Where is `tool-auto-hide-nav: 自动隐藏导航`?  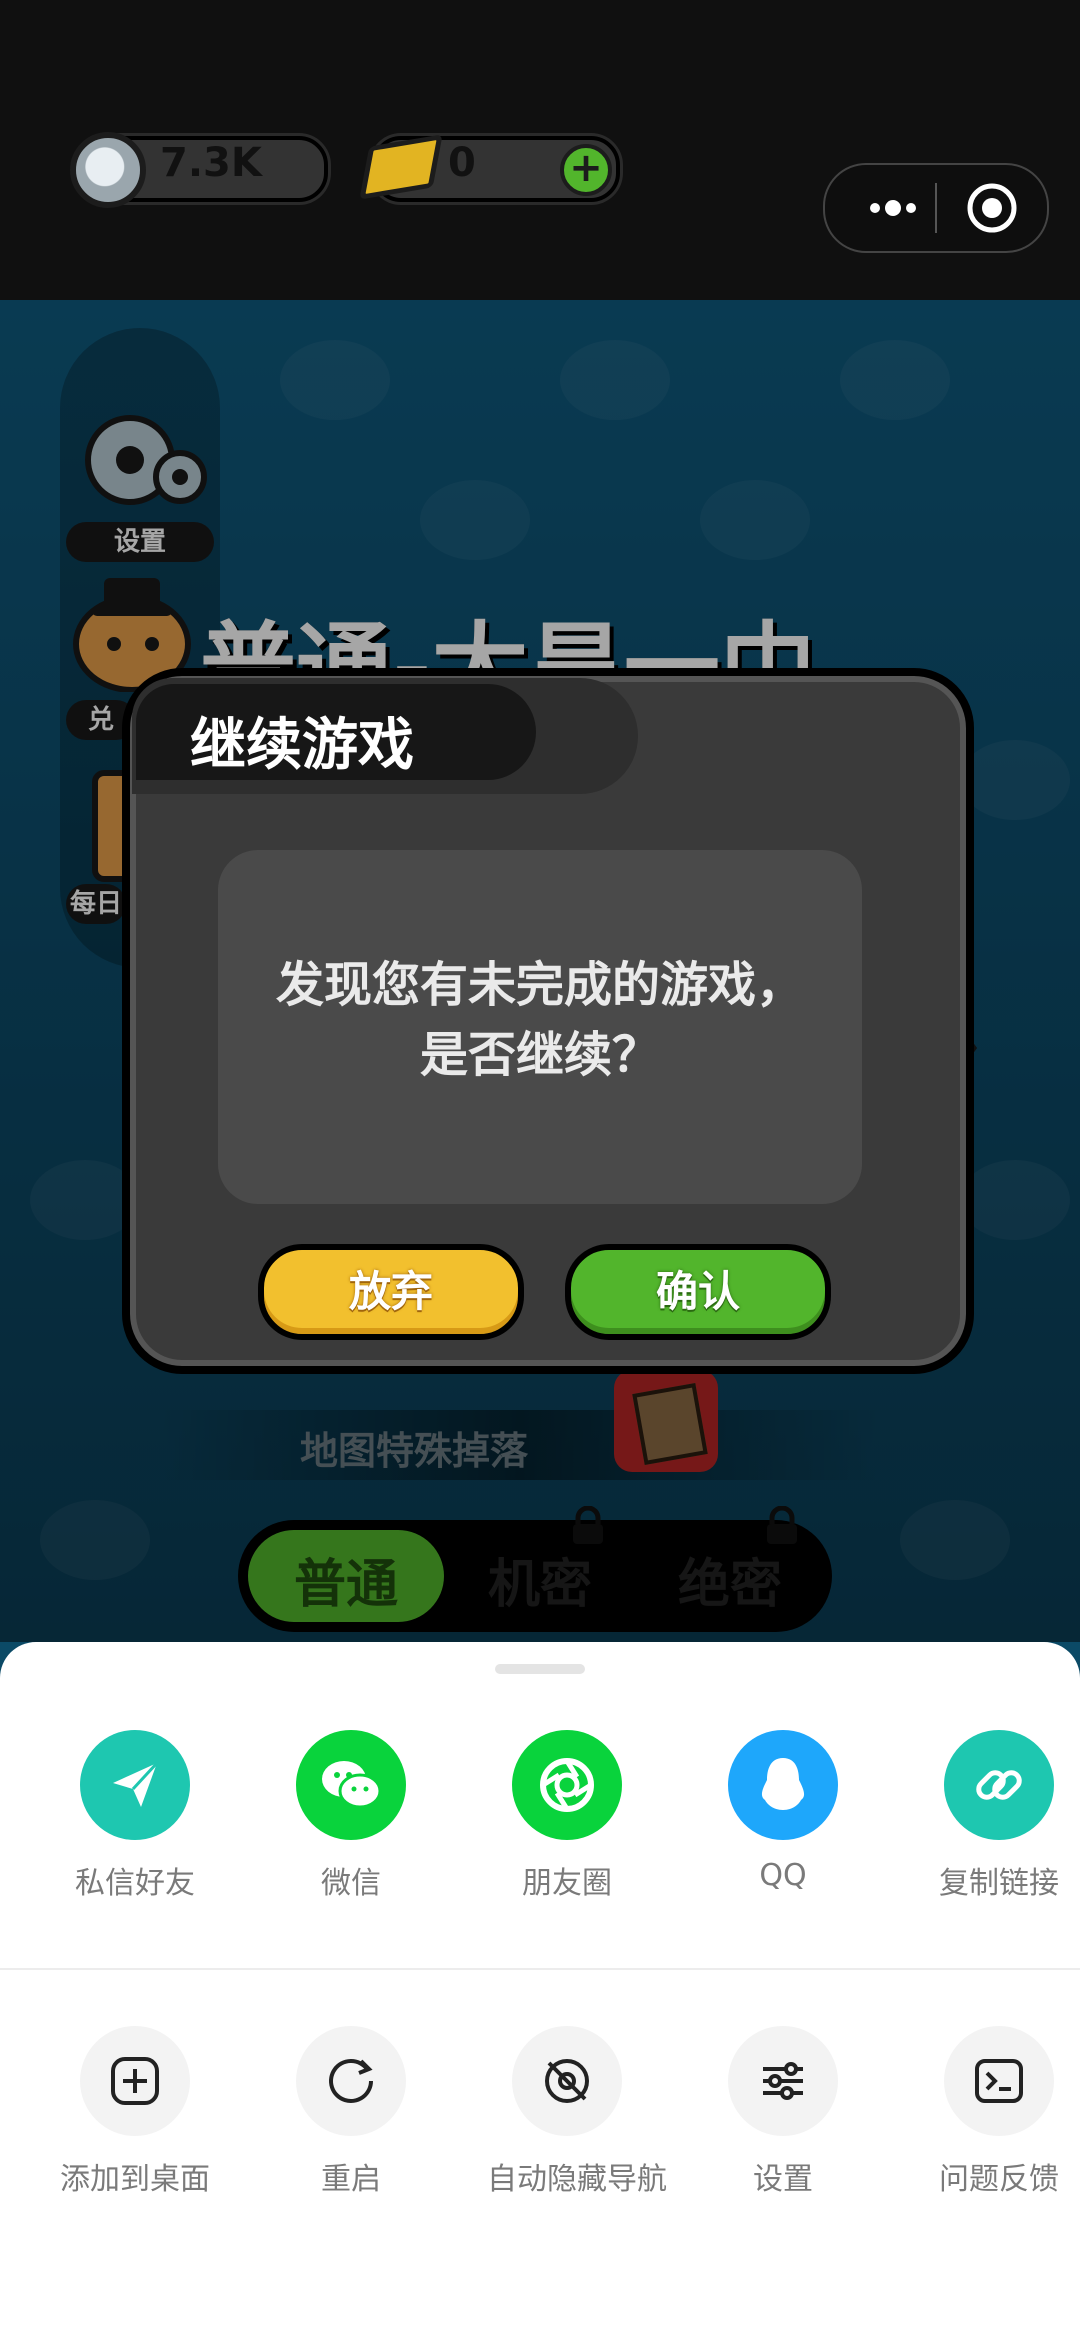 tool-auto-hide-nav: 自动隐藏导航 is located at coordinates (577, 2112).